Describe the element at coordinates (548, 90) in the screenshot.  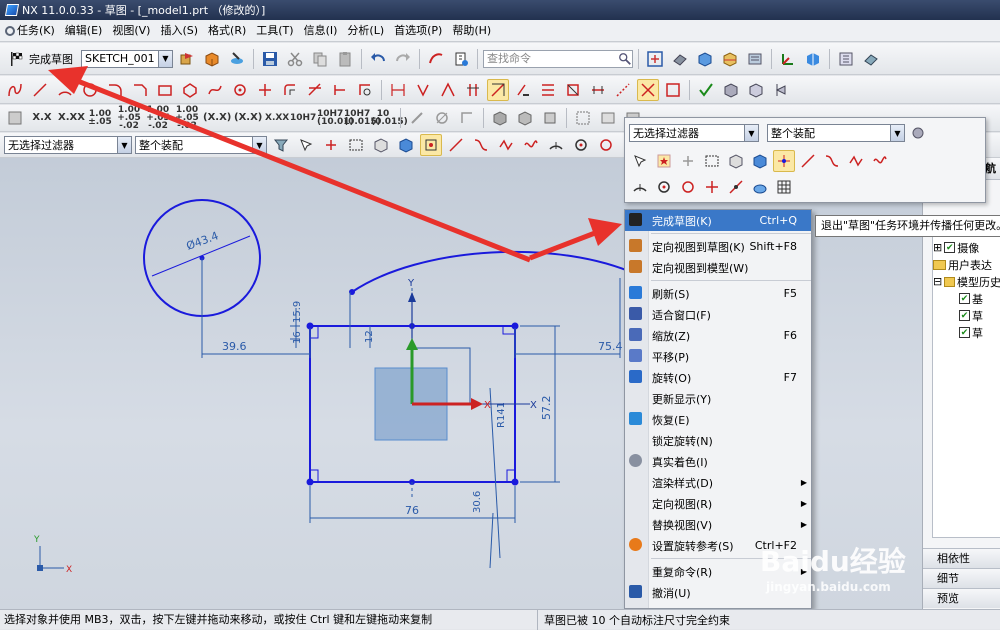
I see `show-constraints-icon` at that location.